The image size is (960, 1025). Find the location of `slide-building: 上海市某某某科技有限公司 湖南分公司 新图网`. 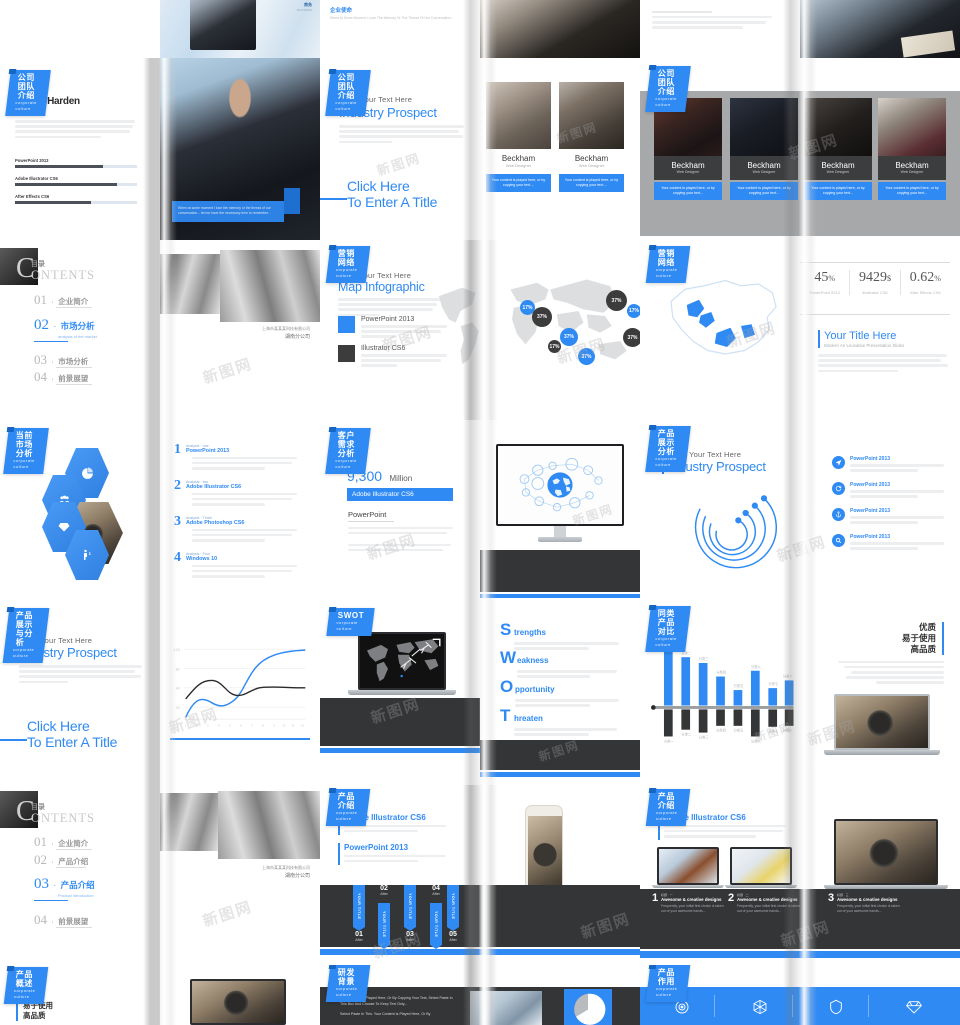

slide-building: 上海市某某某科技有限公司 湖南分公司 新图网 is located at coordinates (240, 330).